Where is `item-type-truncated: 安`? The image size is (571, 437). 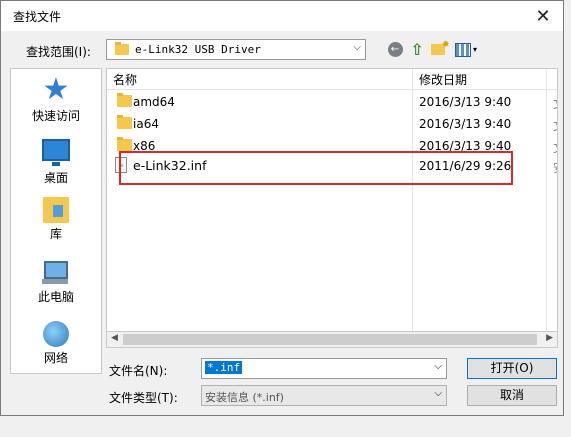
item-type-truncated: 安 is located at coordinates (555, 167).